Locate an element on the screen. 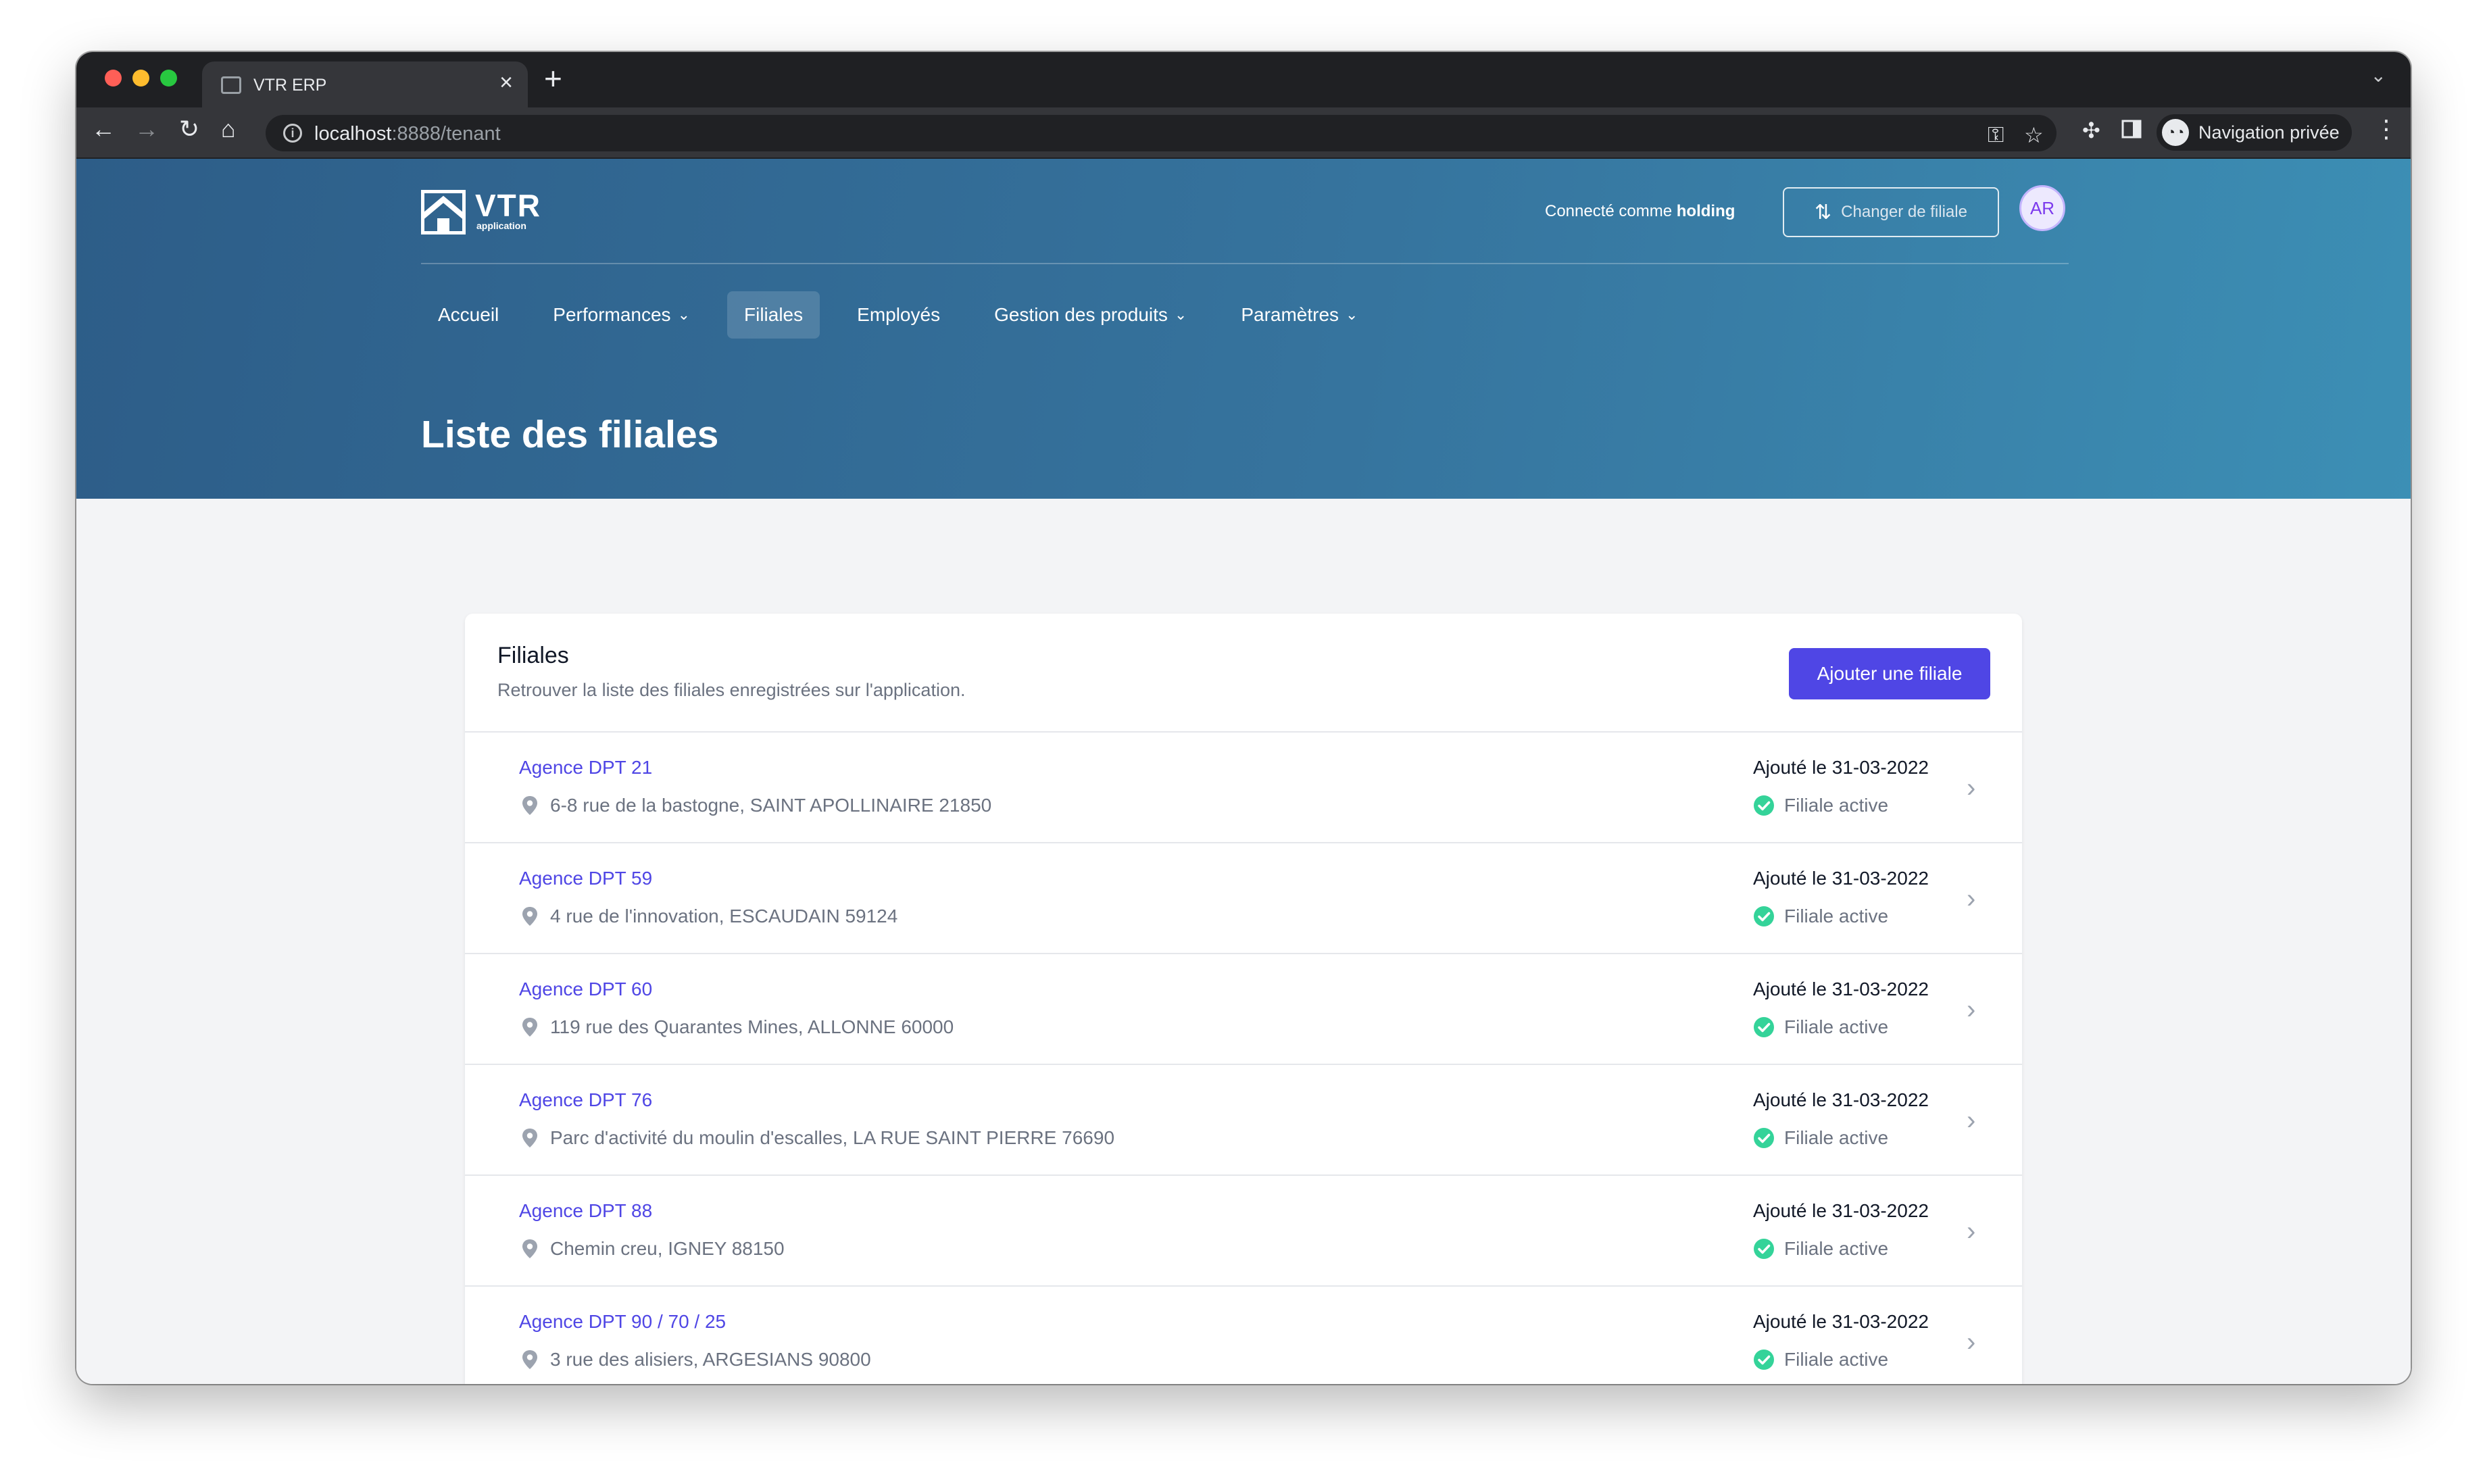 This screenshot has height=1484, width=2487. swap-arrows-icon: ⇅ is located at coordinates (1823, 212).